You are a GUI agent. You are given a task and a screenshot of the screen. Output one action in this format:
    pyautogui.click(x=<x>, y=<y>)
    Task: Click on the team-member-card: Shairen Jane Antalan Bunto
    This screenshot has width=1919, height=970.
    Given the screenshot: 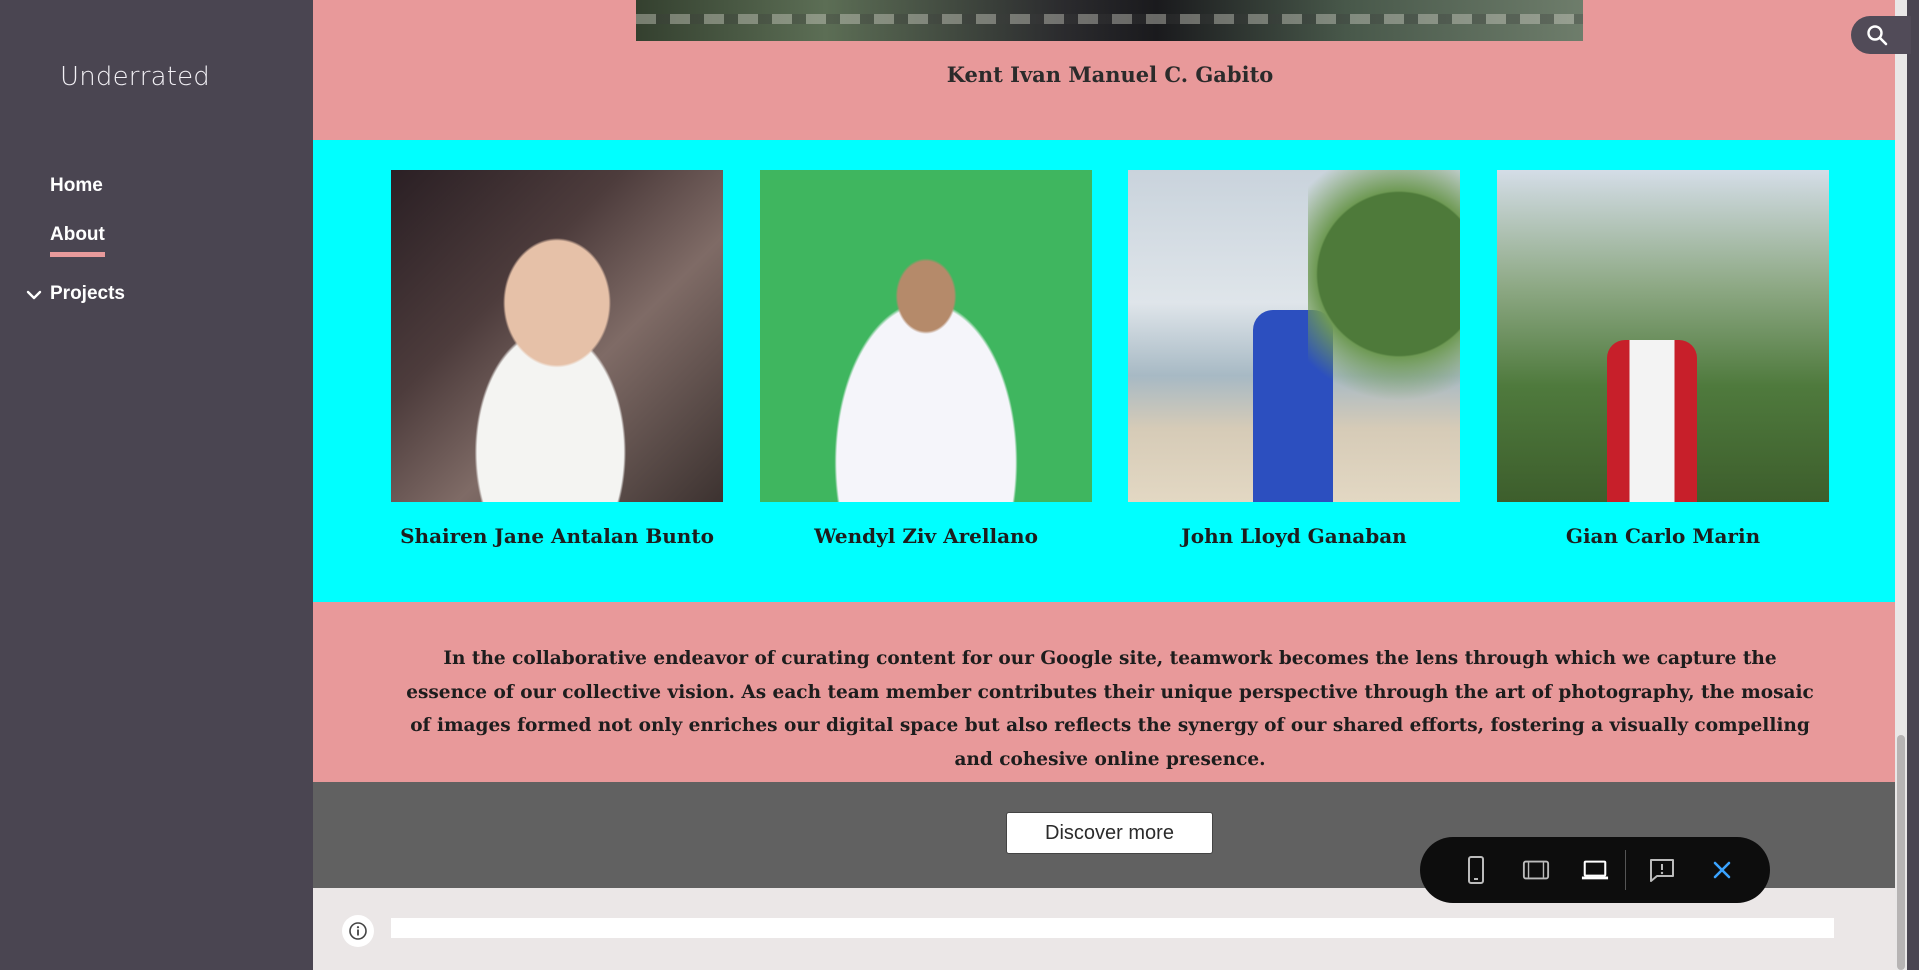 What is the action you would take?
    pyautogui.click(x=557, y=359)
    